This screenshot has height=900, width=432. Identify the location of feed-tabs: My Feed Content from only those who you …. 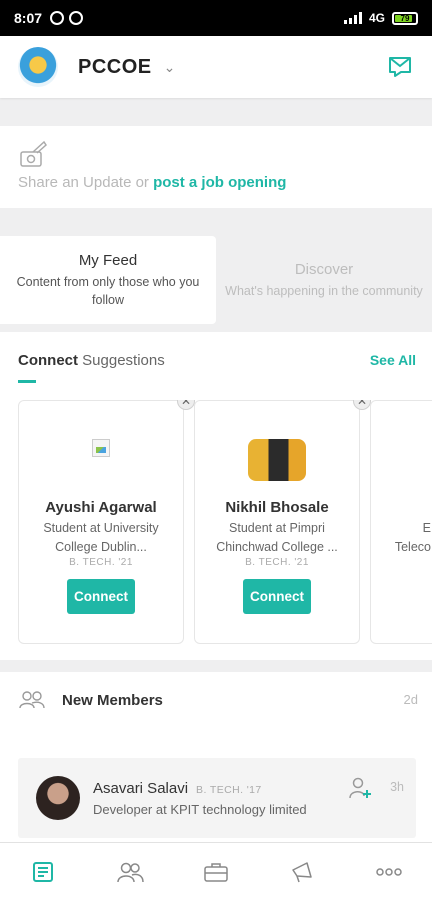
(216, 280).